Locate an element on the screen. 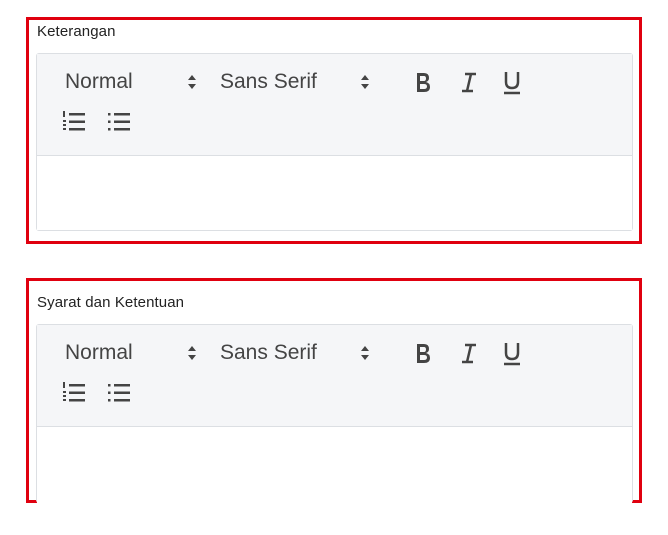  section-label: Keterangan is located at coordinates (76, 31).